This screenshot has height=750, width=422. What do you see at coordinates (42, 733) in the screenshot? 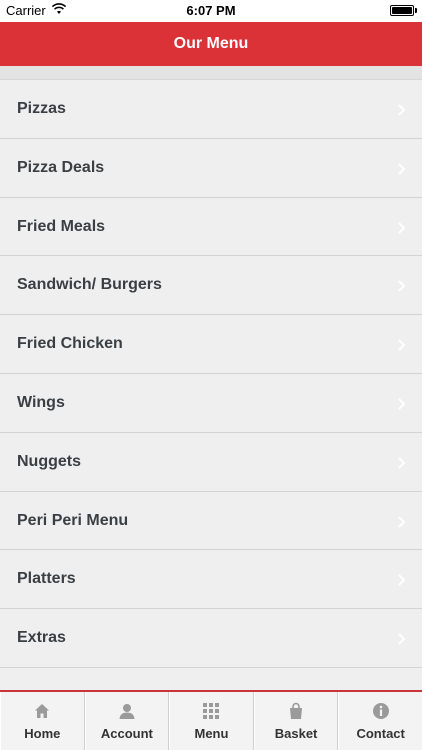
I see `tab-label: Home` at bounding box center [42, 733].